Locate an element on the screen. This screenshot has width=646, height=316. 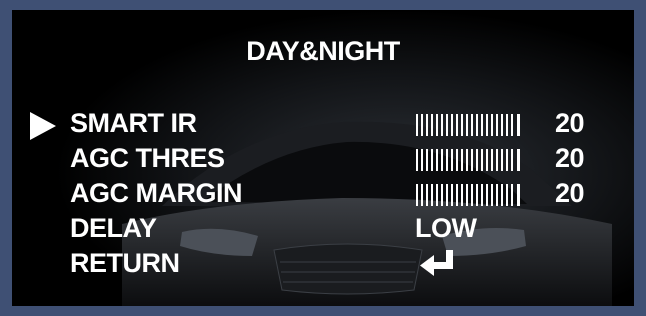
menu-item-label: RETURN is located at coordinates (125, 263).